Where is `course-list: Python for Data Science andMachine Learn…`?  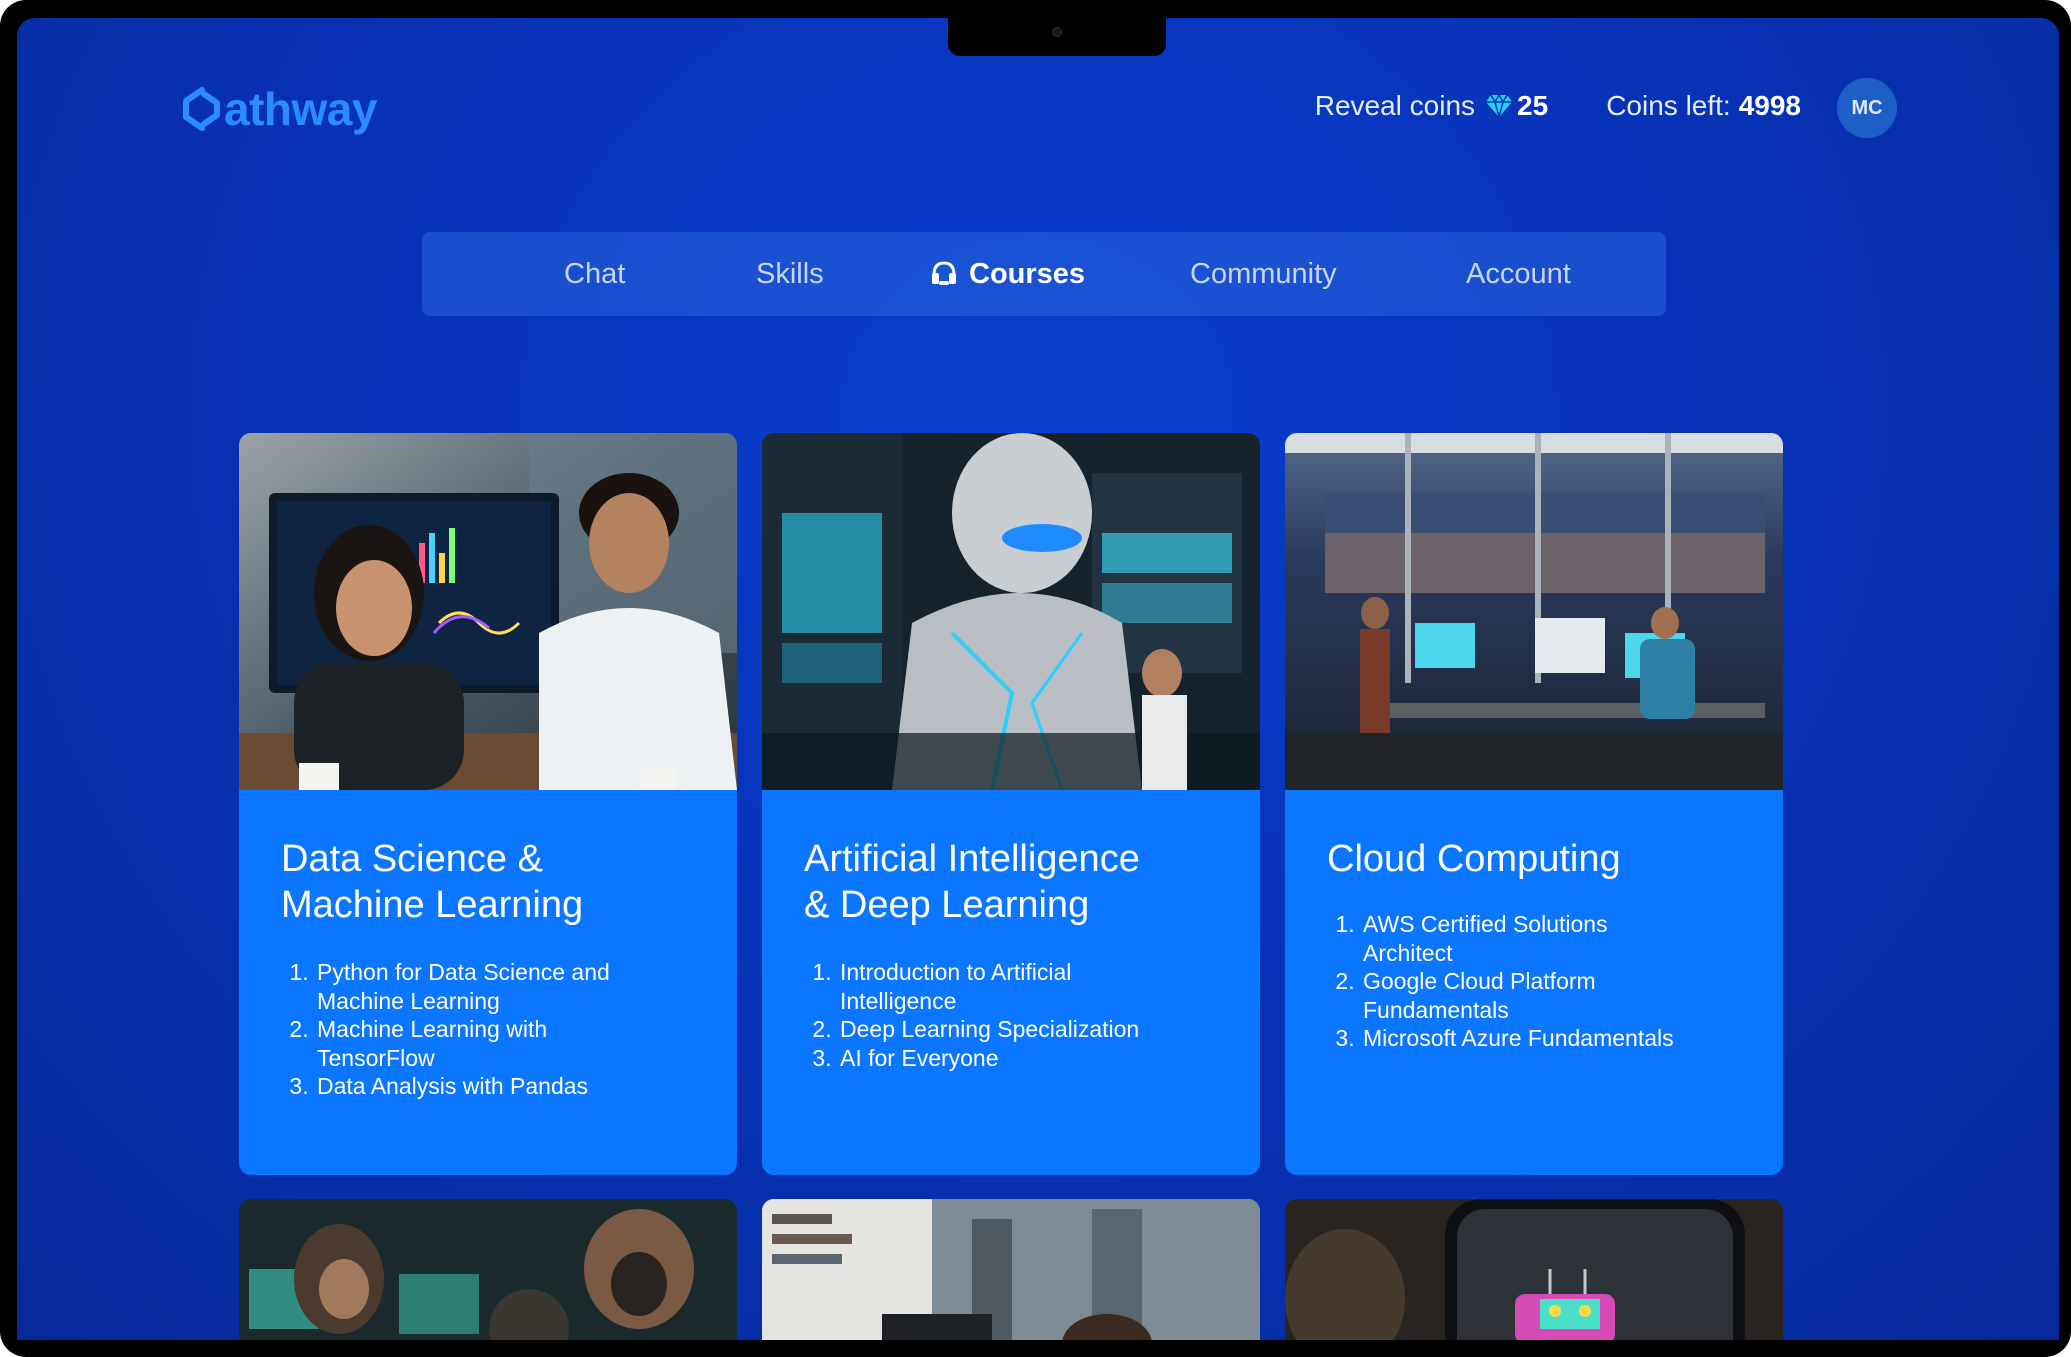
course-list: Python for Data Science andMachine Learn… is located at coordinates (489, 1029).